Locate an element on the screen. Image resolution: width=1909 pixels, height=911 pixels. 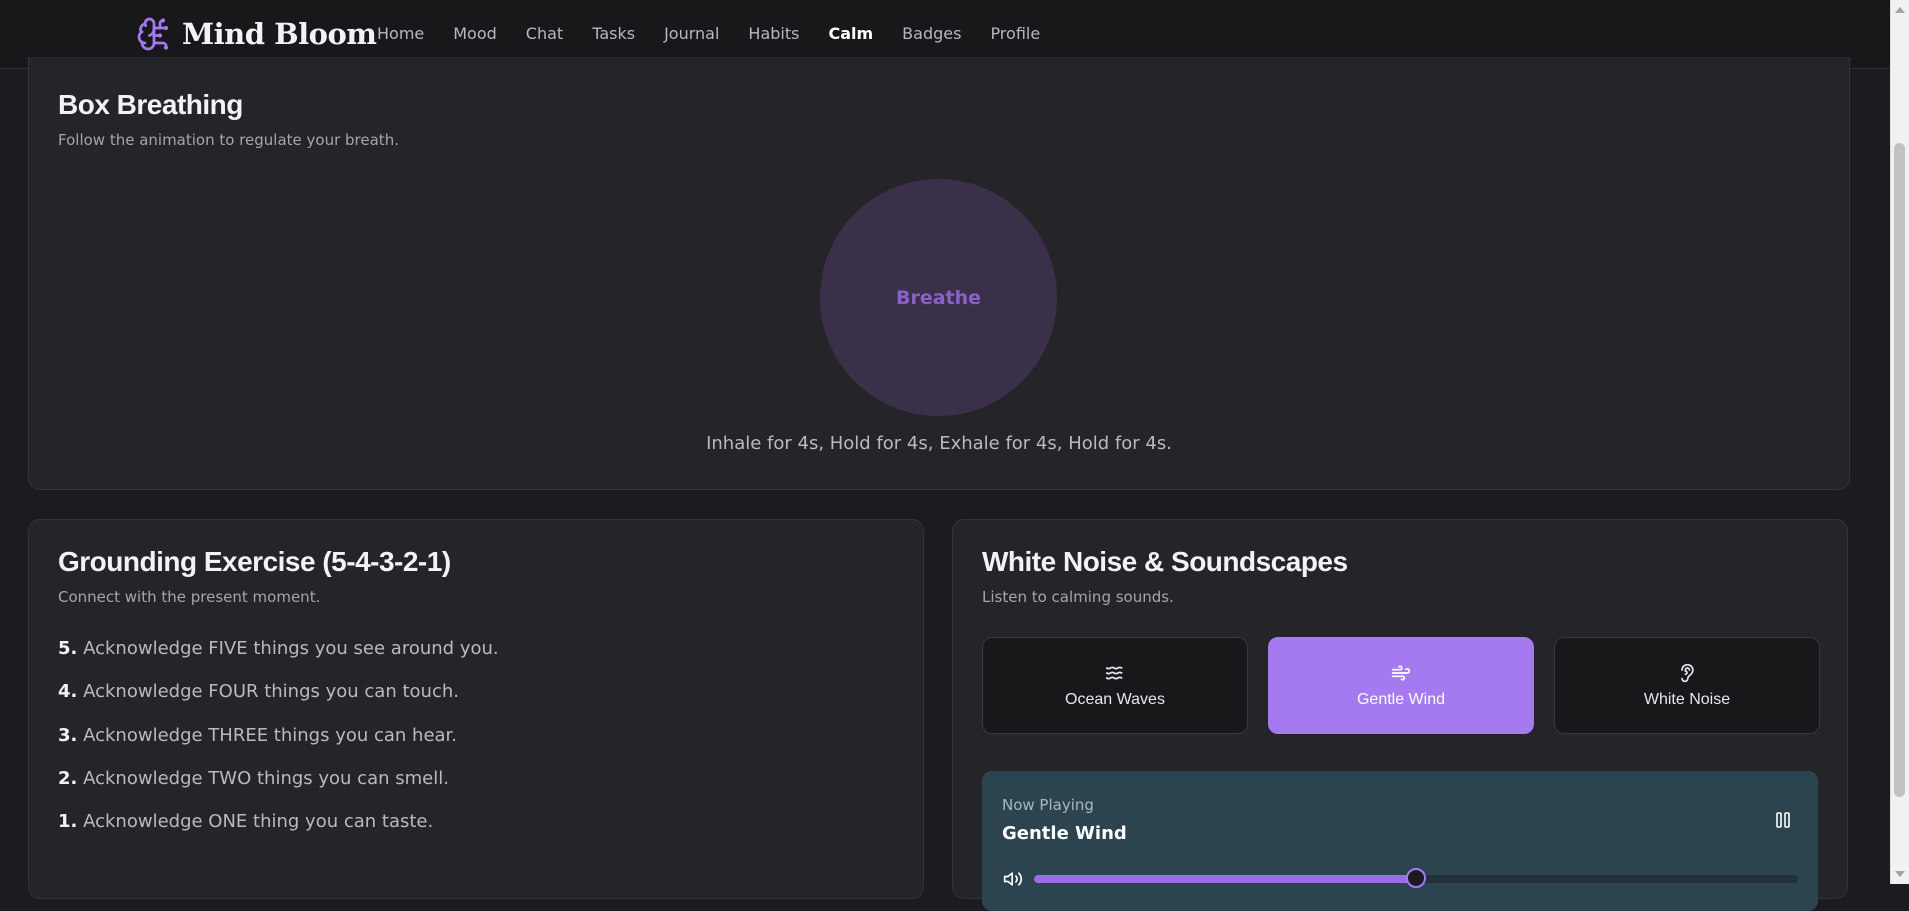
ear-icon is located at coordinates (1687, 672).